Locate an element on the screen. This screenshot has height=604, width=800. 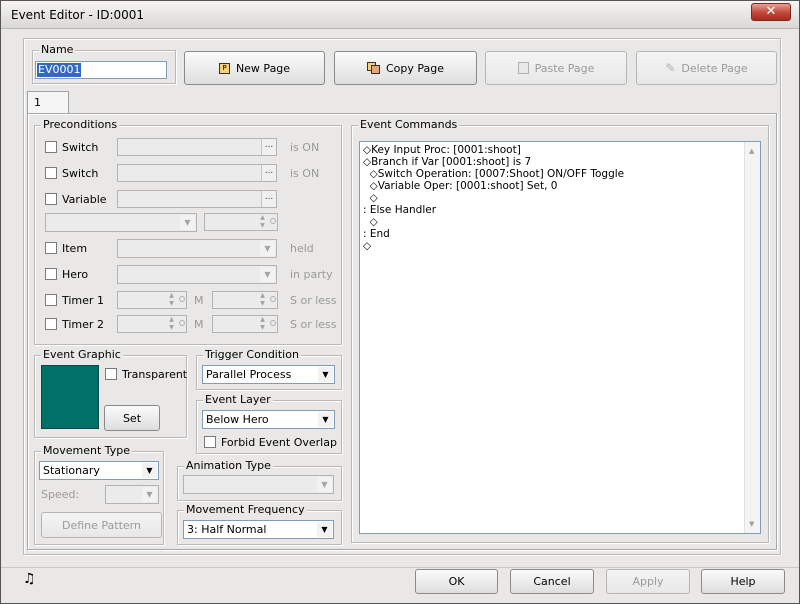
animation-type-label: Animation Type is located at coordinates (228, 465).